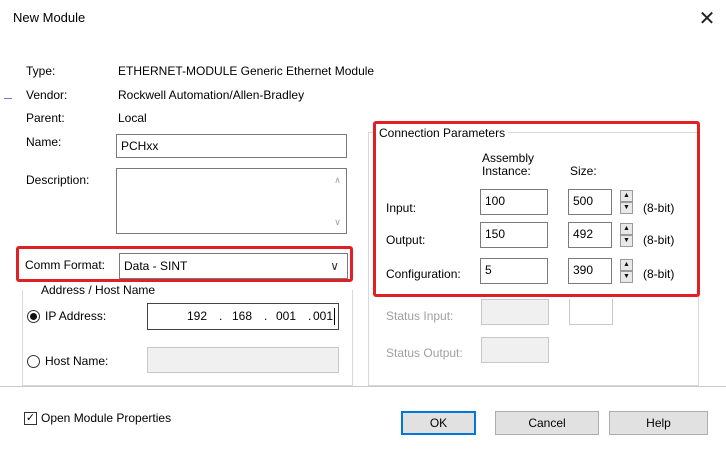 Image resolution: width=726 pixels, height=455 pixels. Describe the element at coordinates (438, 423) in the screenshot. I see `ok-button: OK` at that location.